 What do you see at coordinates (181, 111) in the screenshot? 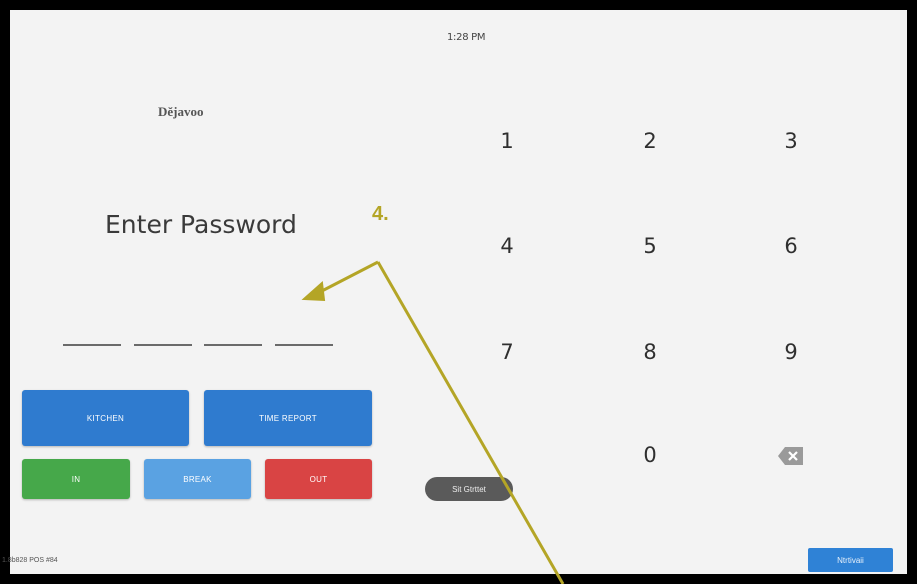
I see `brand-logo: Dĕjavoo` at bounding box center [181, 111].